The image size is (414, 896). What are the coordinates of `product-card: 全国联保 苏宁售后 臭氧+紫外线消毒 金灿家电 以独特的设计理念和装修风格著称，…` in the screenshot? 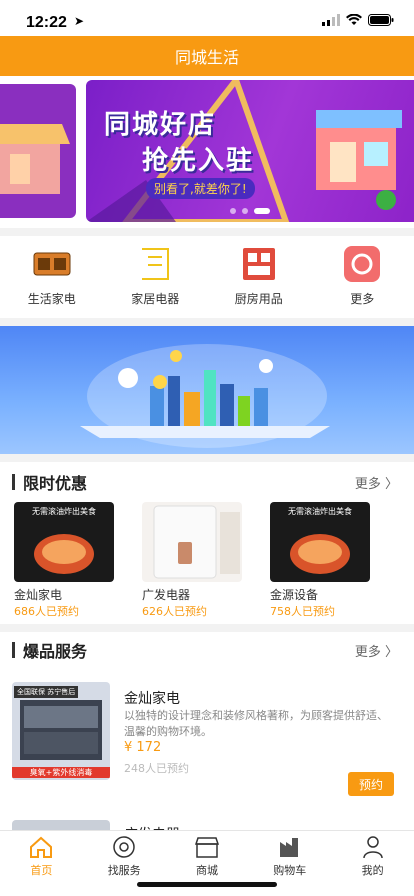 It's located at (207, 736).